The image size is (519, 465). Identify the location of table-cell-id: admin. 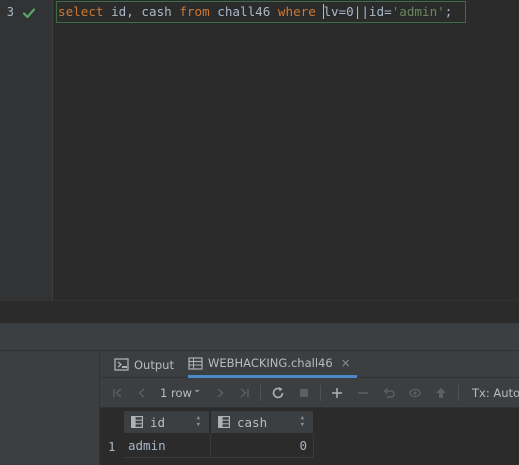
(167, 446).